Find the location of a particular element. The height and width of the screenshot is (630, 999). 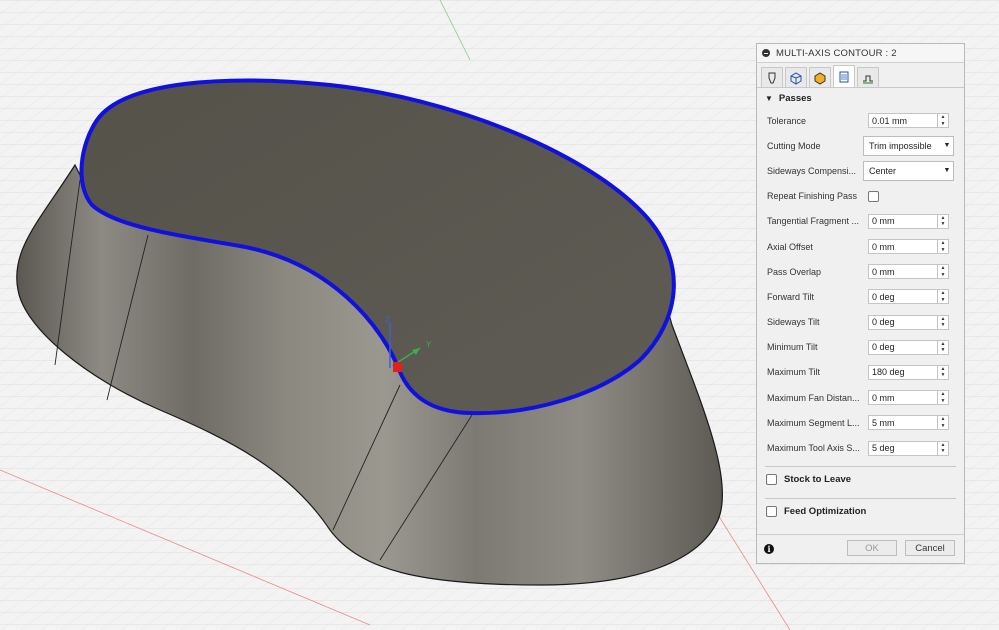

ok-button: OK is located at coordinates (872, 548).